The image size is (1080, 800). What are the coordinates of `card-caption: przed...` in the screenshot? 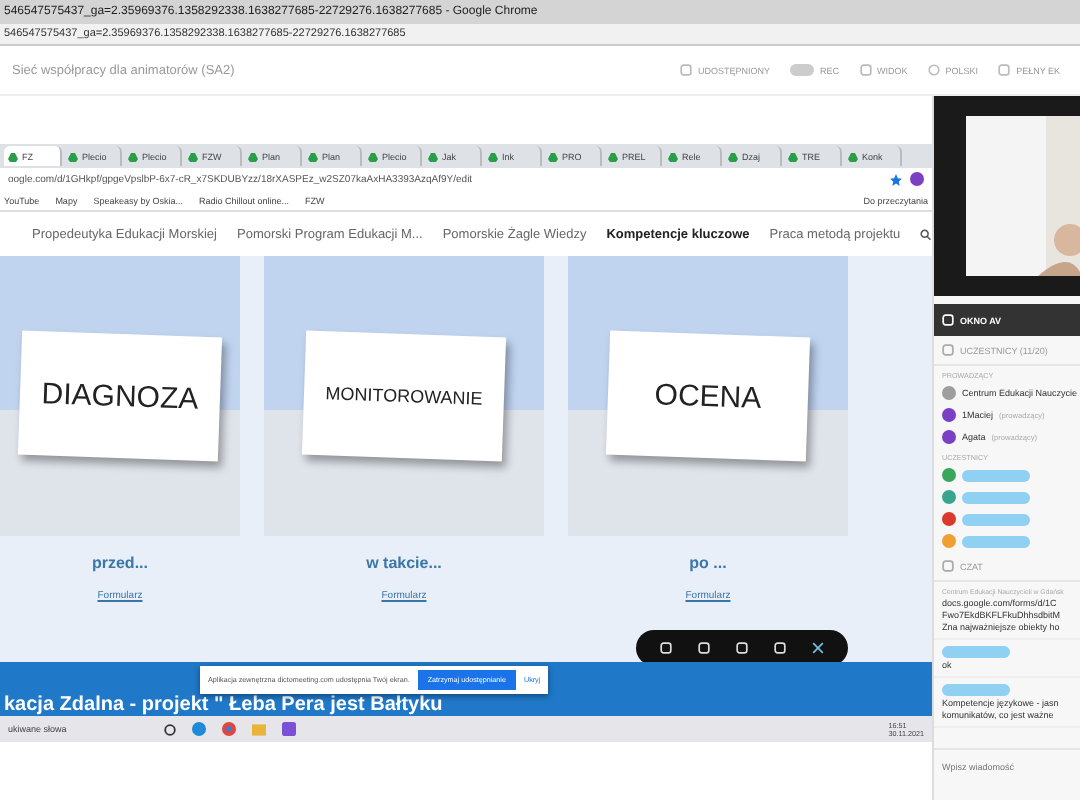 It's located at (119, 563).